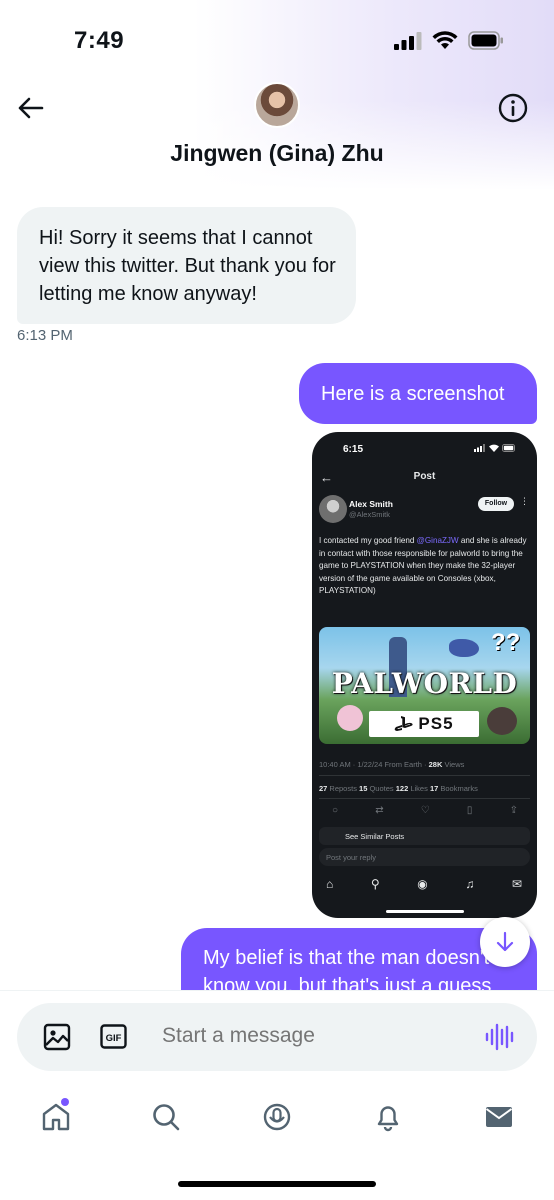 This screenshot has height=1200, width=554. What do you see at coordinates (312, 1036) in the screenshot?
I see `message-input` at bounding box center [312, 1036].